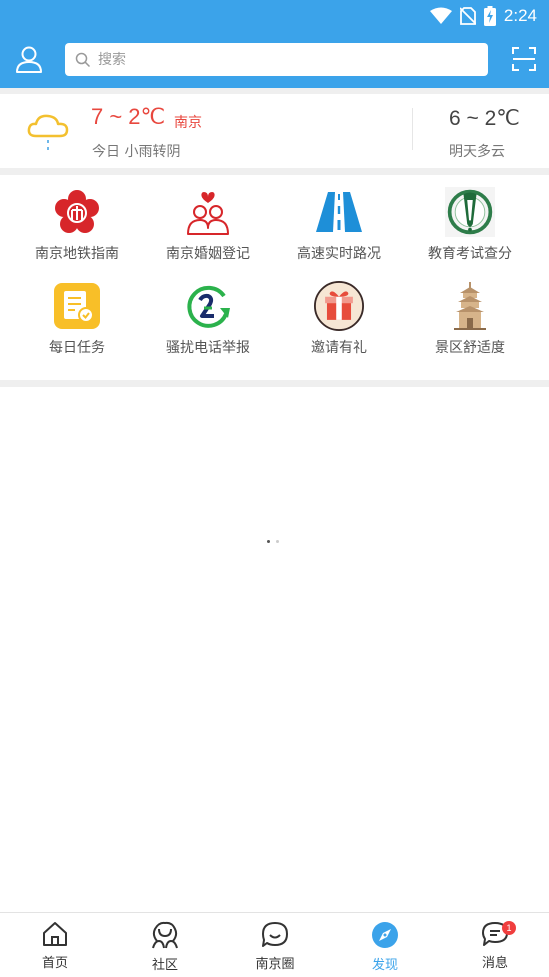 Image resolution: width=549 pixels, height=977 pixels. What do you see at coordinates (470, 306) in the screenshot?
I see `pagoda-icon` at bounding box center [470, 306].